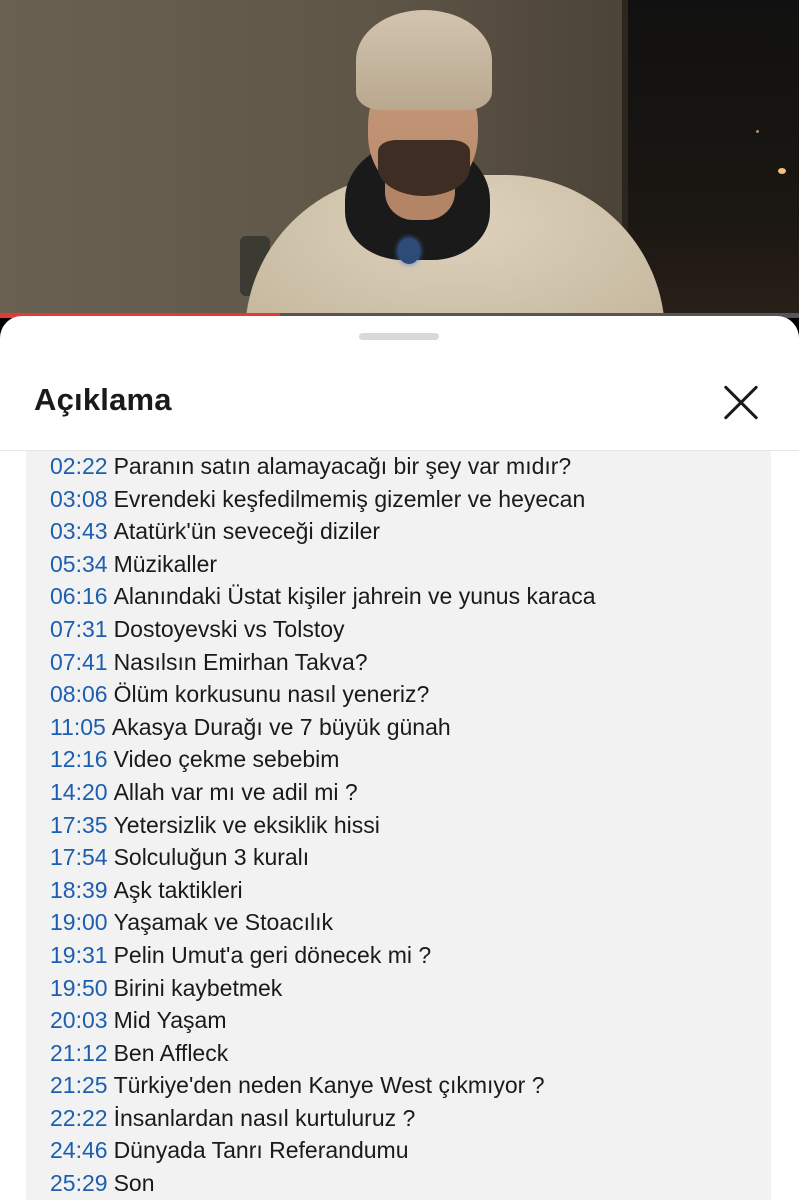 This screenshot has height=1200, width=799. Describe the element at coordinates (79, 922) in the screenshot. I see `chapter-timestamp-link: 19:00` at that location.